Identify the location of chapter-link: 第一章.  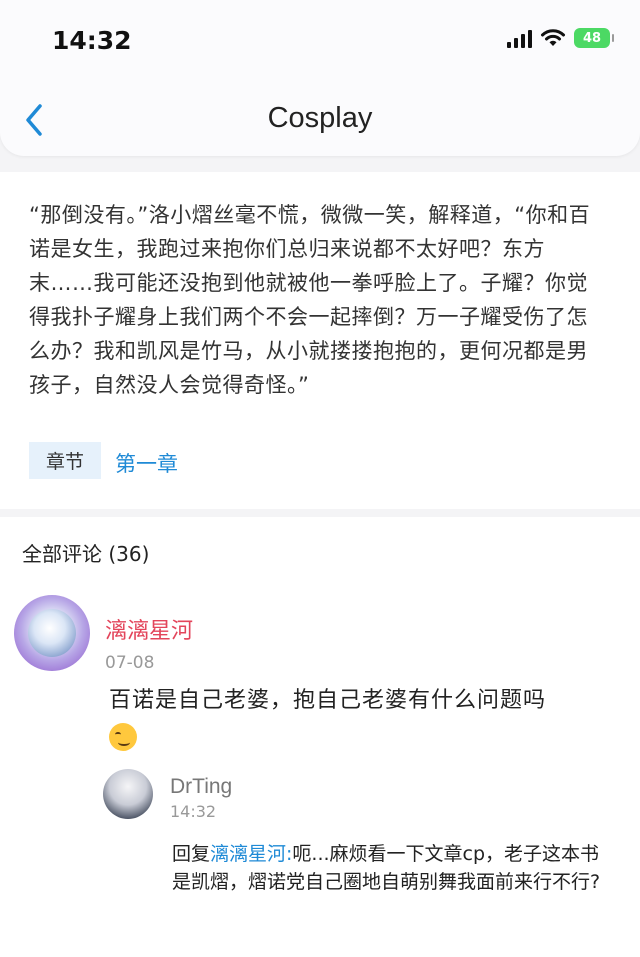
(146, 463).